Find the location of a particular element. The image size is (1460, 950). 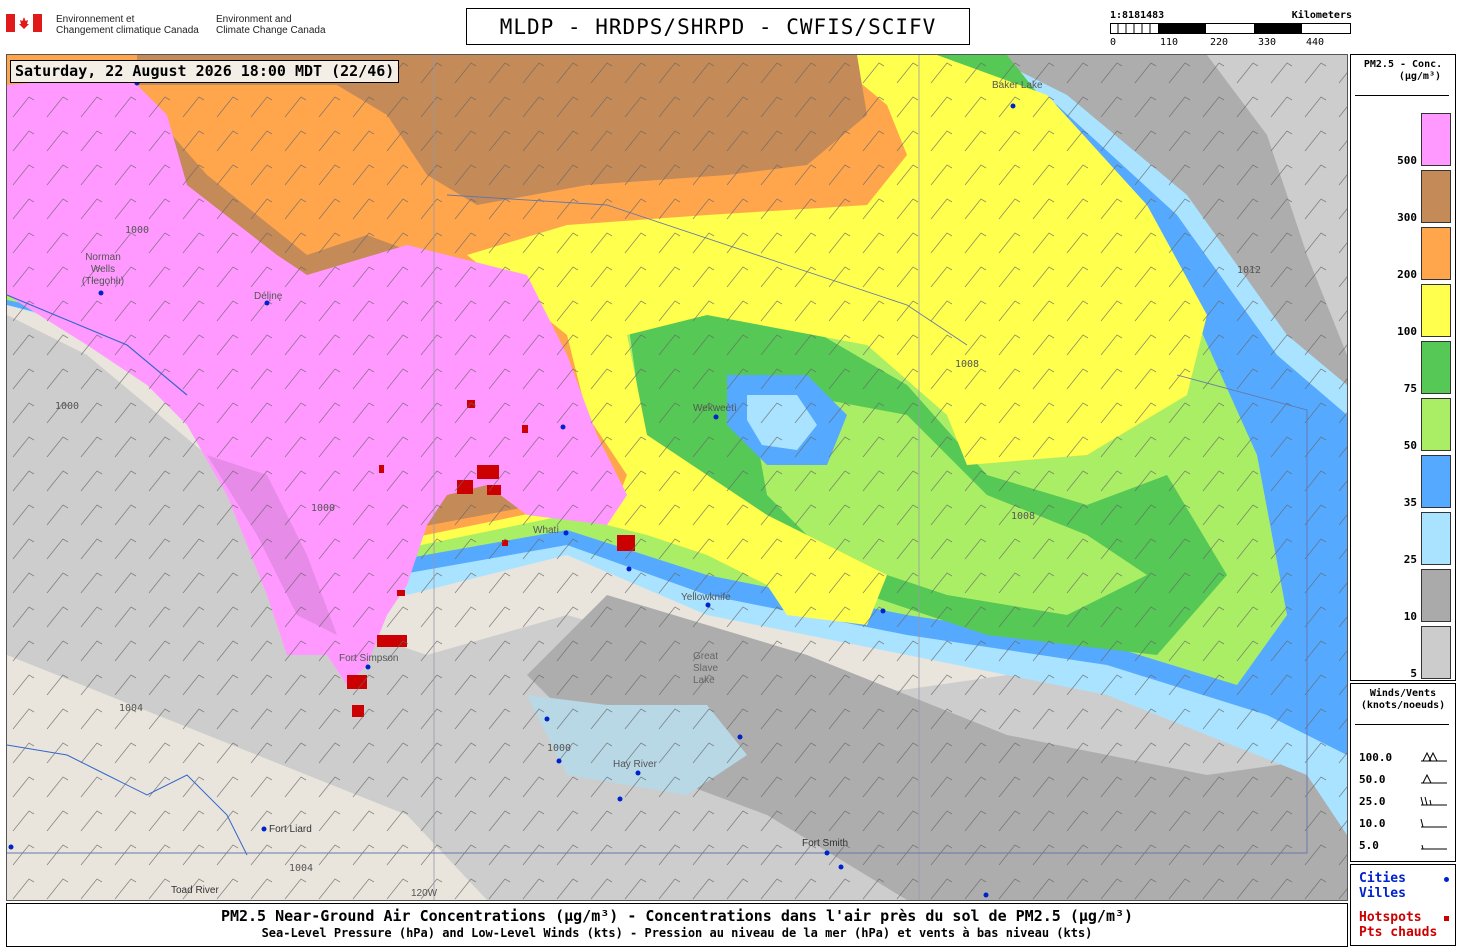

points-legend: Cities Villes Hotspots Pts chauds is located at coordinates (1403, 905).